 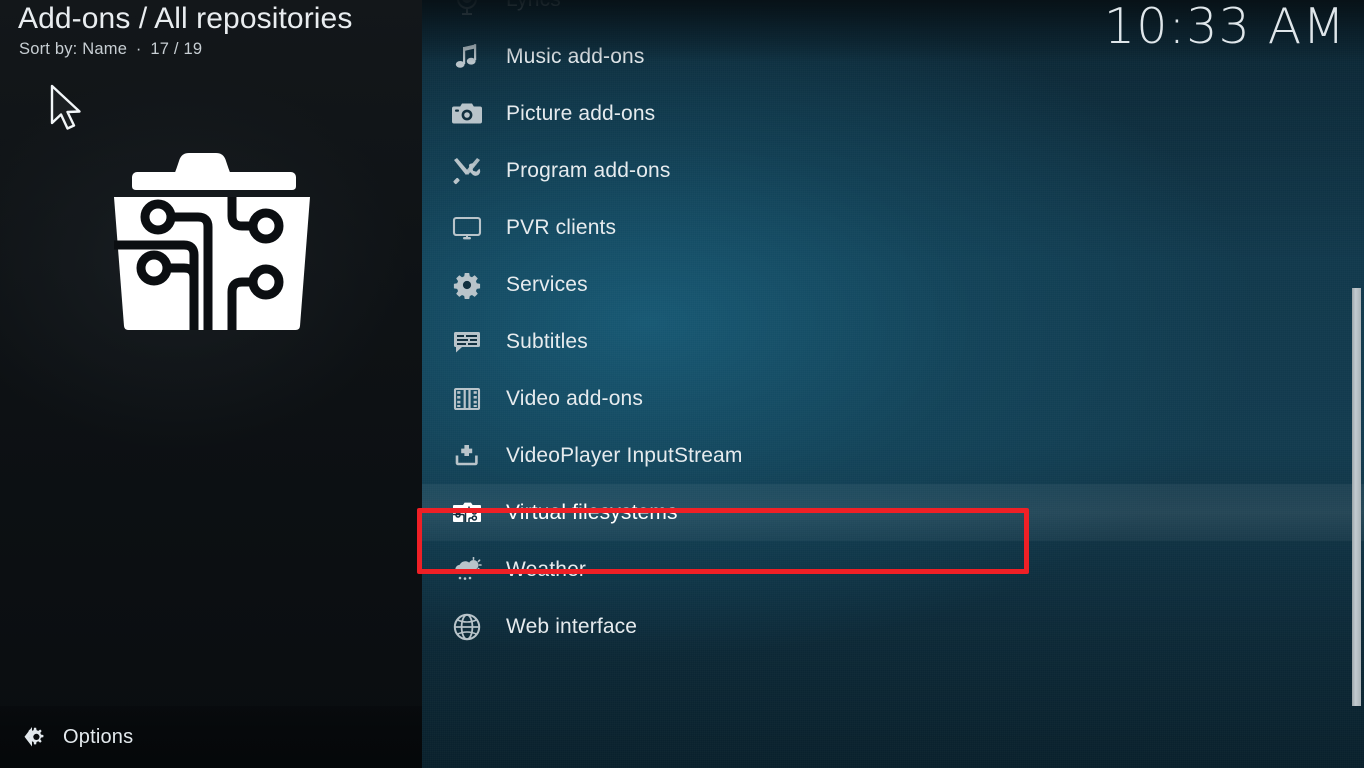 I want to click on list-item-weather: Weather, so click(x=893, y=569).